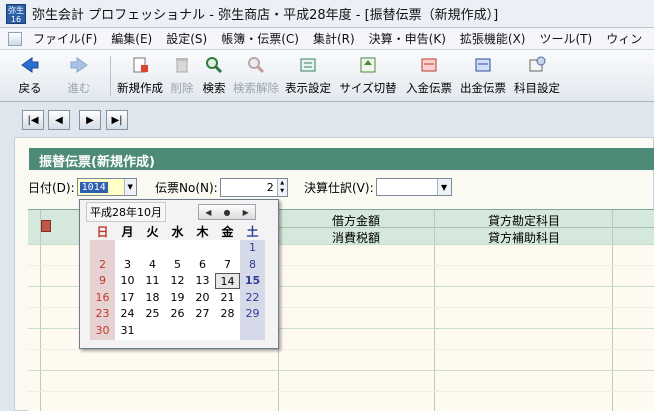 Image resolution: width=654 pixels, height=411 pixels. What do you see at coordinates (214, 65) in the screenshot?
I see `magnifier-icon` at bounding box center [214, 65].